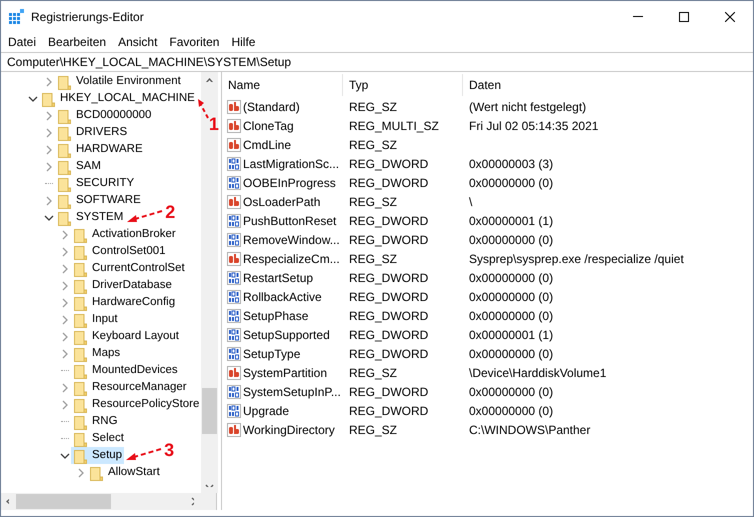 The height and width of the screenshot is (517, 754). I want to click on scroll-right-icon, so click(192, 501).